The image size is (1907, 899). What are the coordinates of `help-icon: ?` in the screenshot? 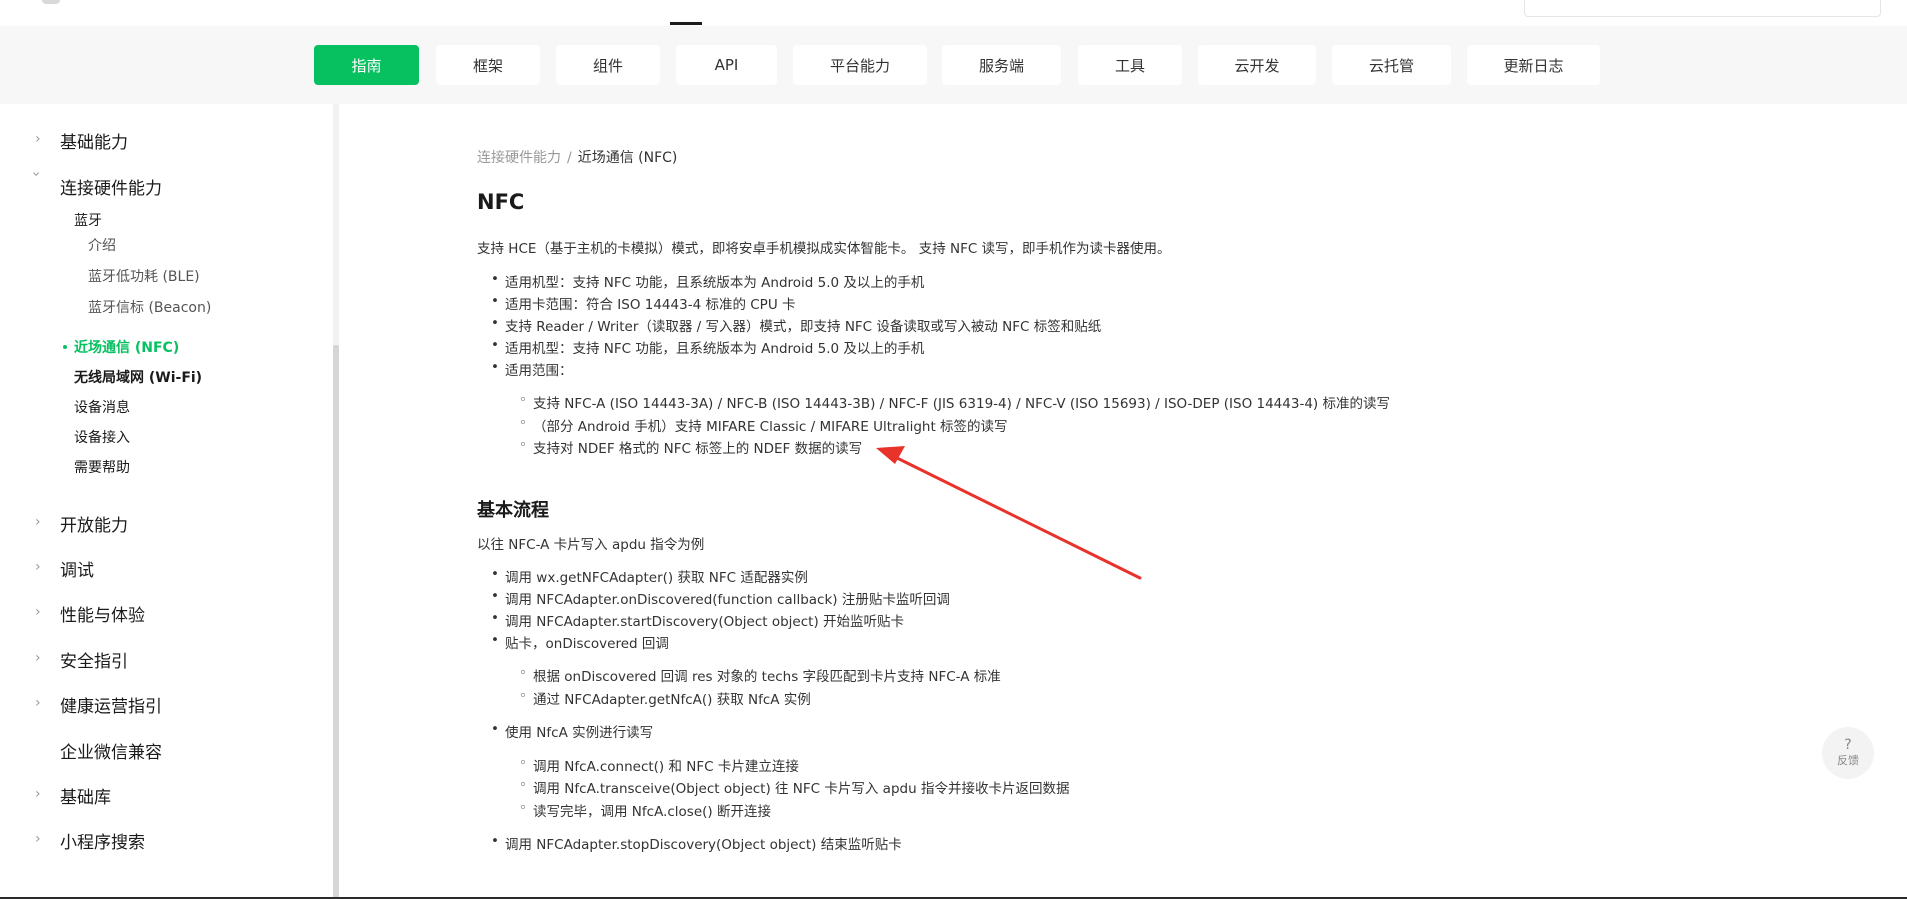 It's located at (1848, 745).